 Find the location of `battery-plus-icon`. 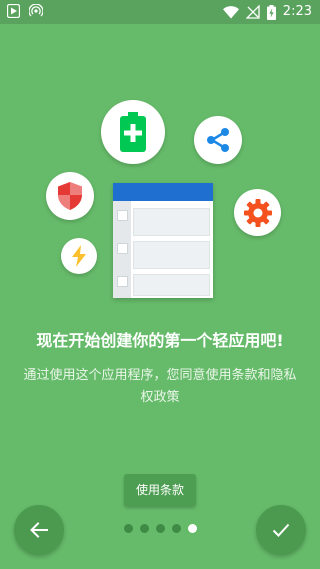

battery-plus-icon is located at coordinates (133, 132).